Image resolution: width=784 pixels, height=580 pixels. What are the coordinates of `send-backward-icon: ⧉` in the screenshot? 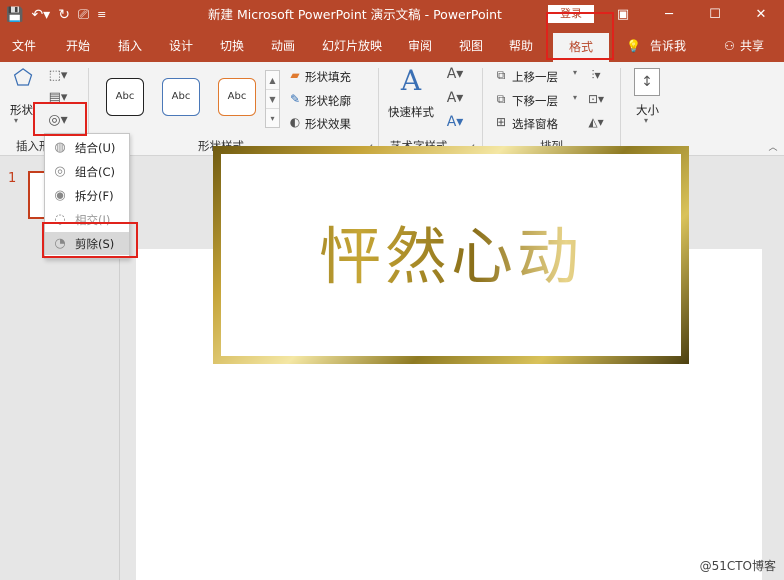 It's located at (501, 99).